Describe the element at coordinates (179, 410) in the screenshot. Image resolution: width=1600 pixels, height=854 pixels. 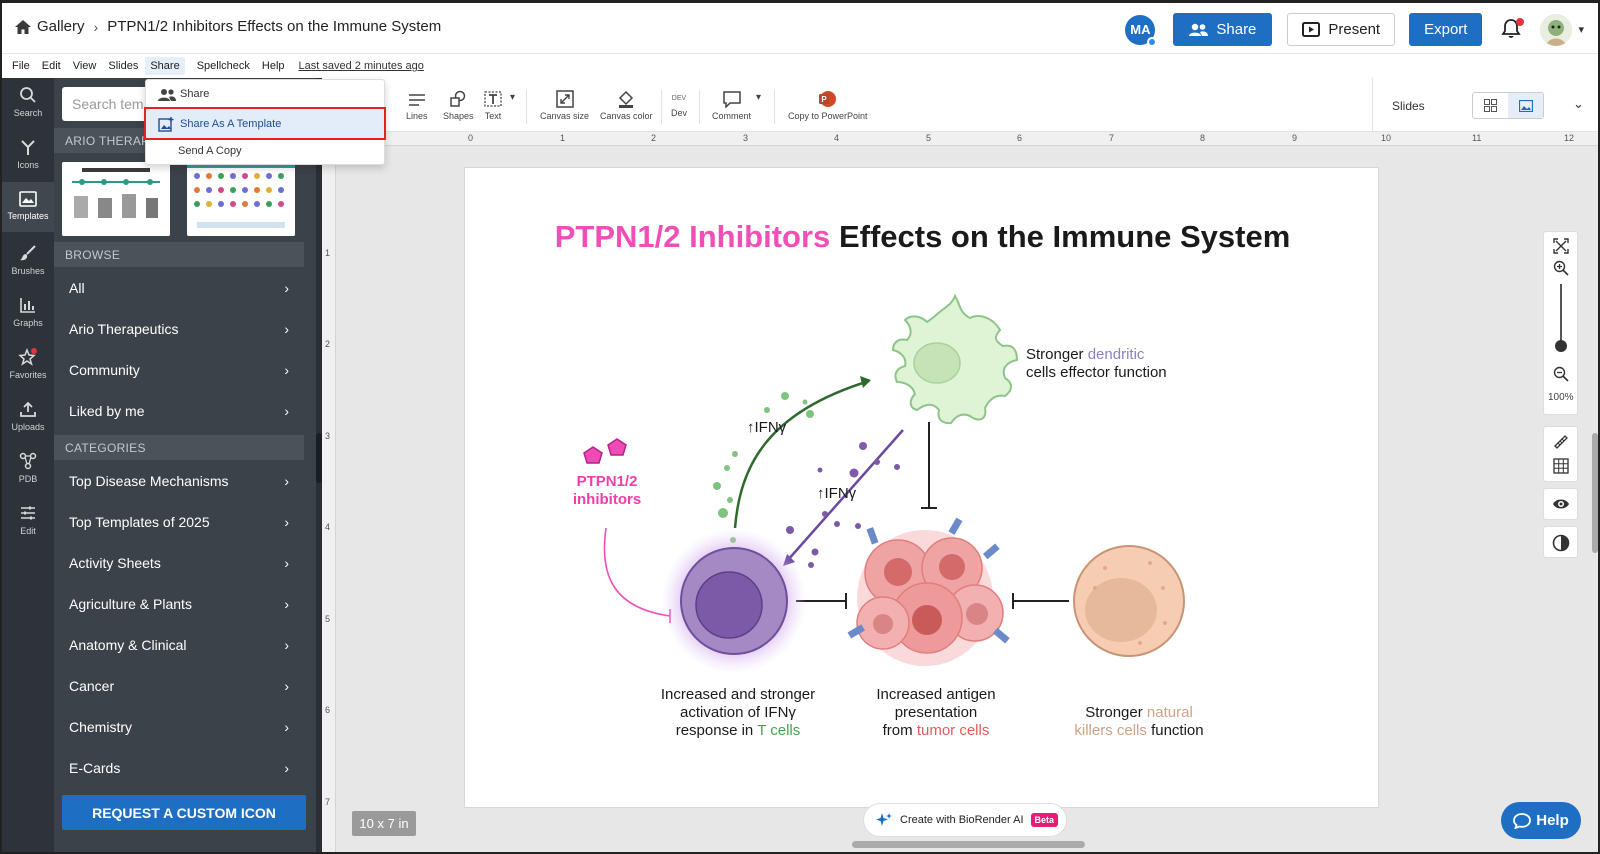
I see `browse-item-liked: Liked by me ›` at that location.